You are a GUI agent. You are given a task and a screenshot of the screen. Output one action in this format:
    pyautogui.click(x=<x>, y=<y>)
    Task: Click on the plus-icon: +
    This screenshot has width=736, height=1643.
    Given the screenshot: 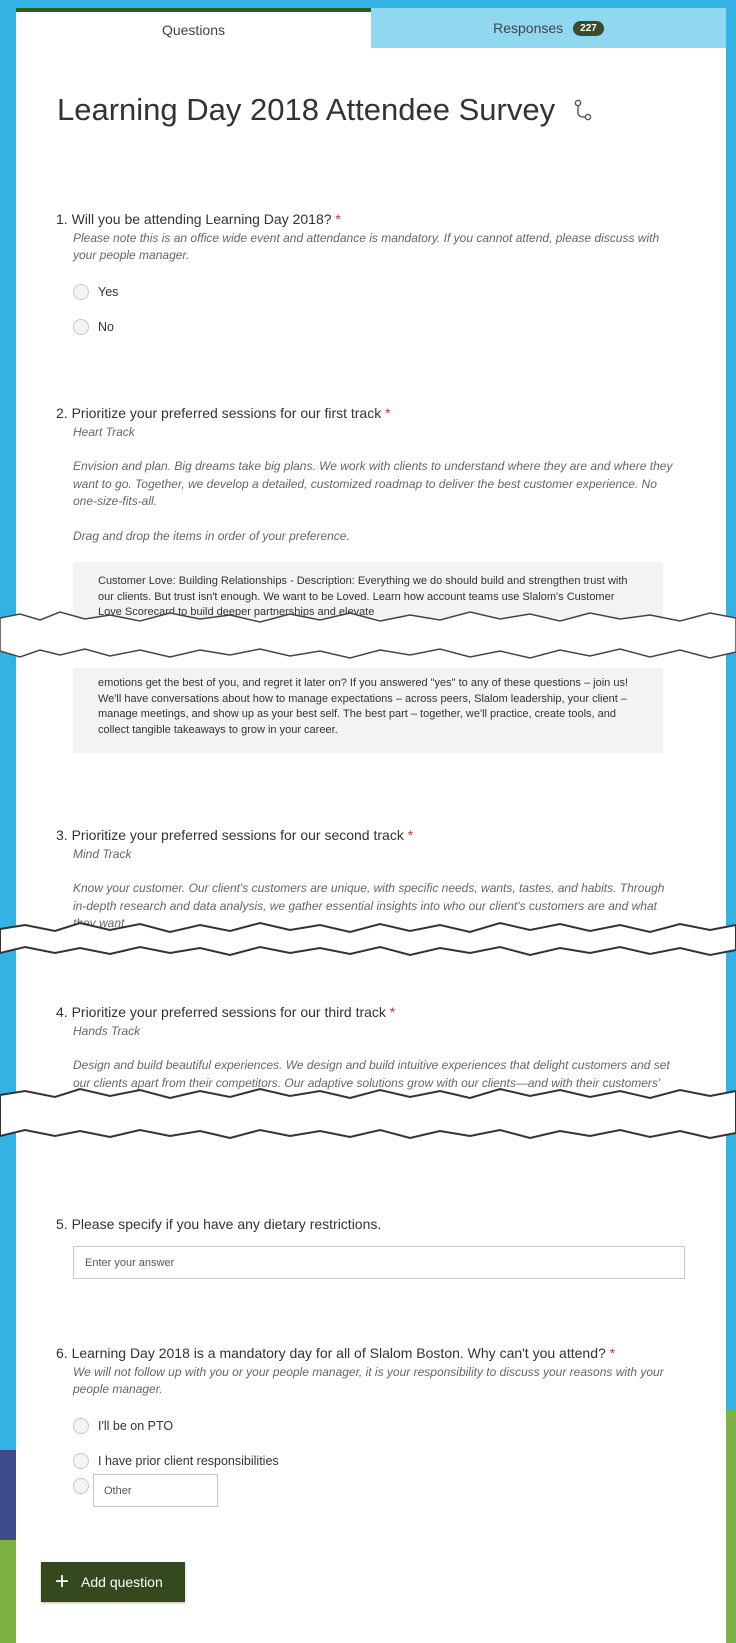 What is the action you would take?
    pyautogui.click(x=62, y=1581)
    